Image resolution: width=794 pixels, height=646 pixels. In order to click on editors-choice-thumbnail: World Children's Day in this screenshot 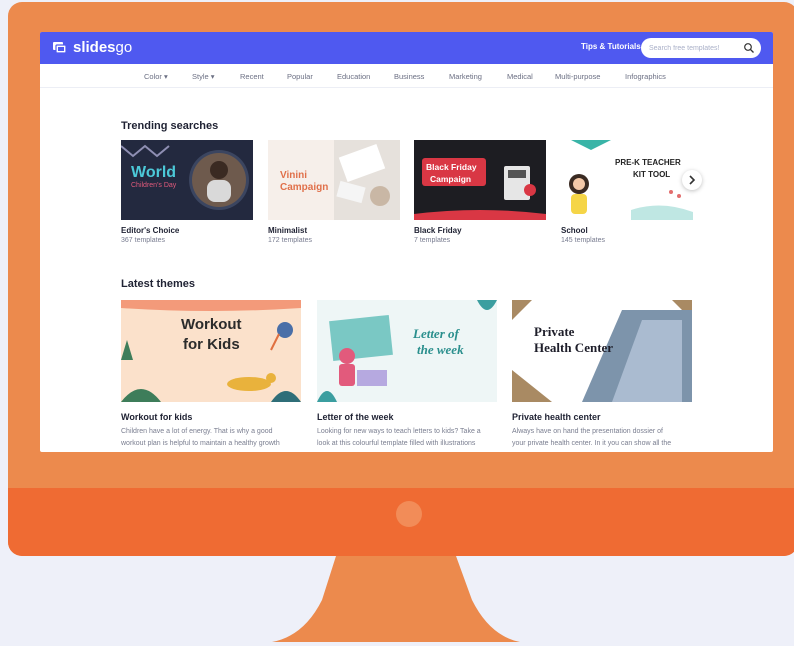, I will do `click(187, 180)`.